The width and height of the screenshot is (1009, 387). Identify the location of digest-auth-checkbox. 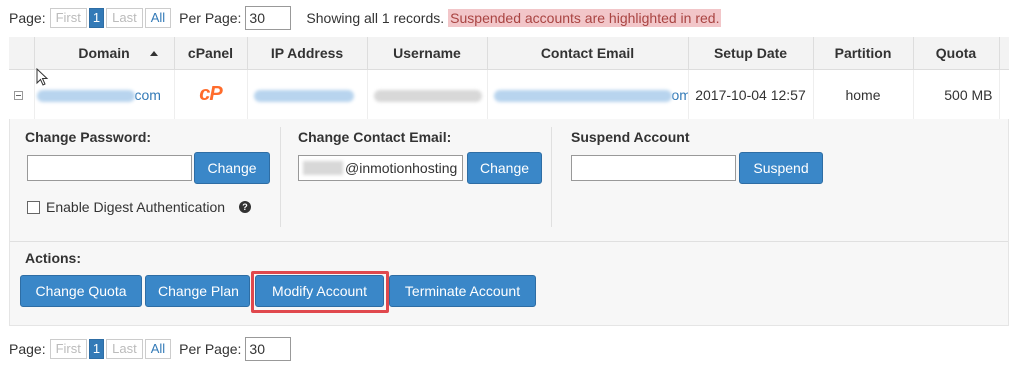
(33, 207).